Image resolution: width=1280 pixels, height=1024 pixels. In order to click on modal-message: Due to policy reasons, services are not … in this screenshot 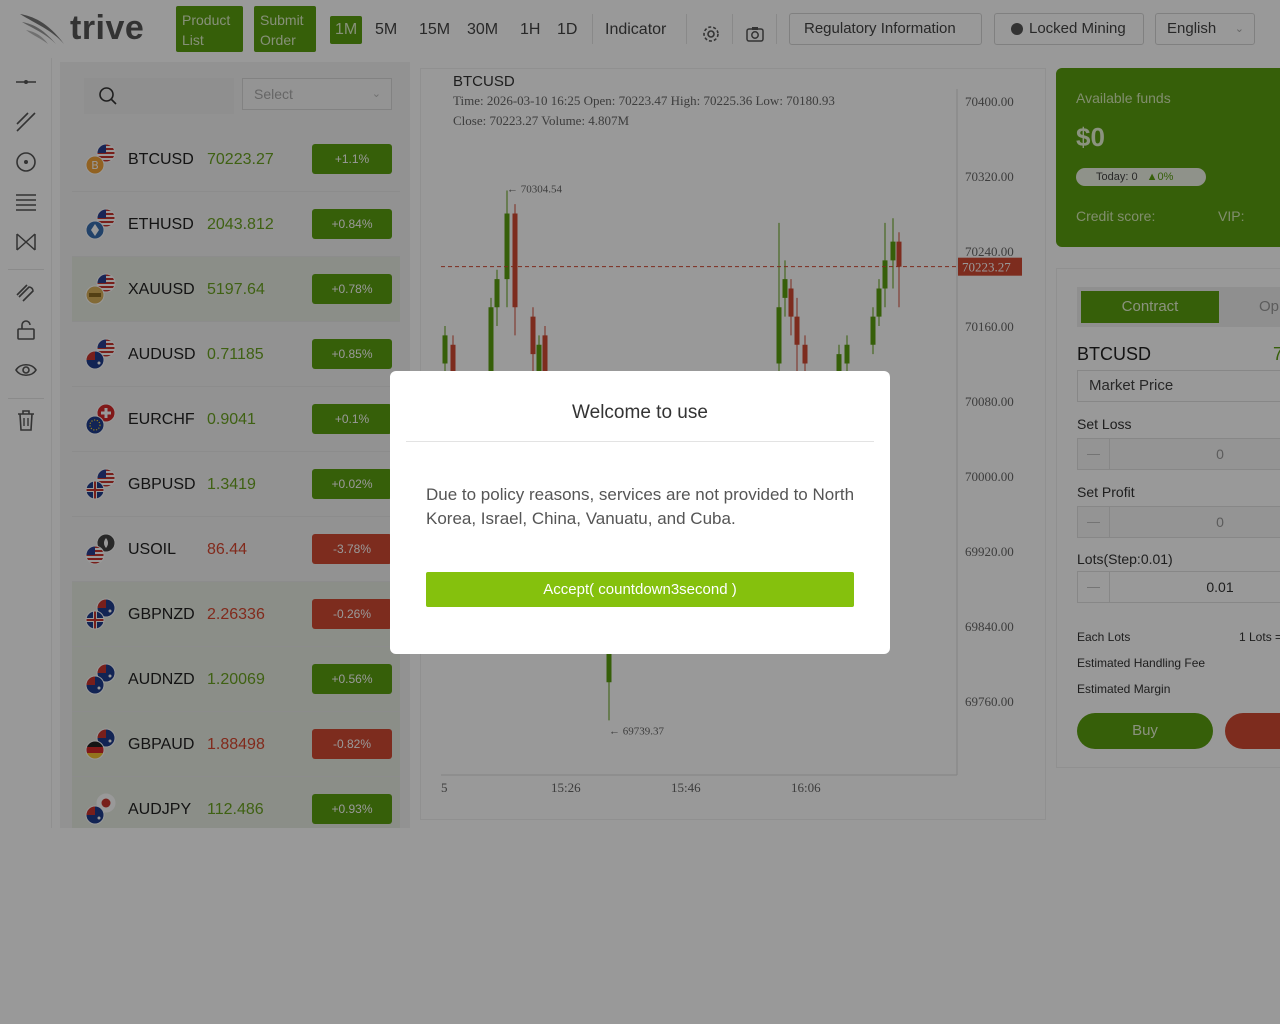, I will do `click(640, 506)`.